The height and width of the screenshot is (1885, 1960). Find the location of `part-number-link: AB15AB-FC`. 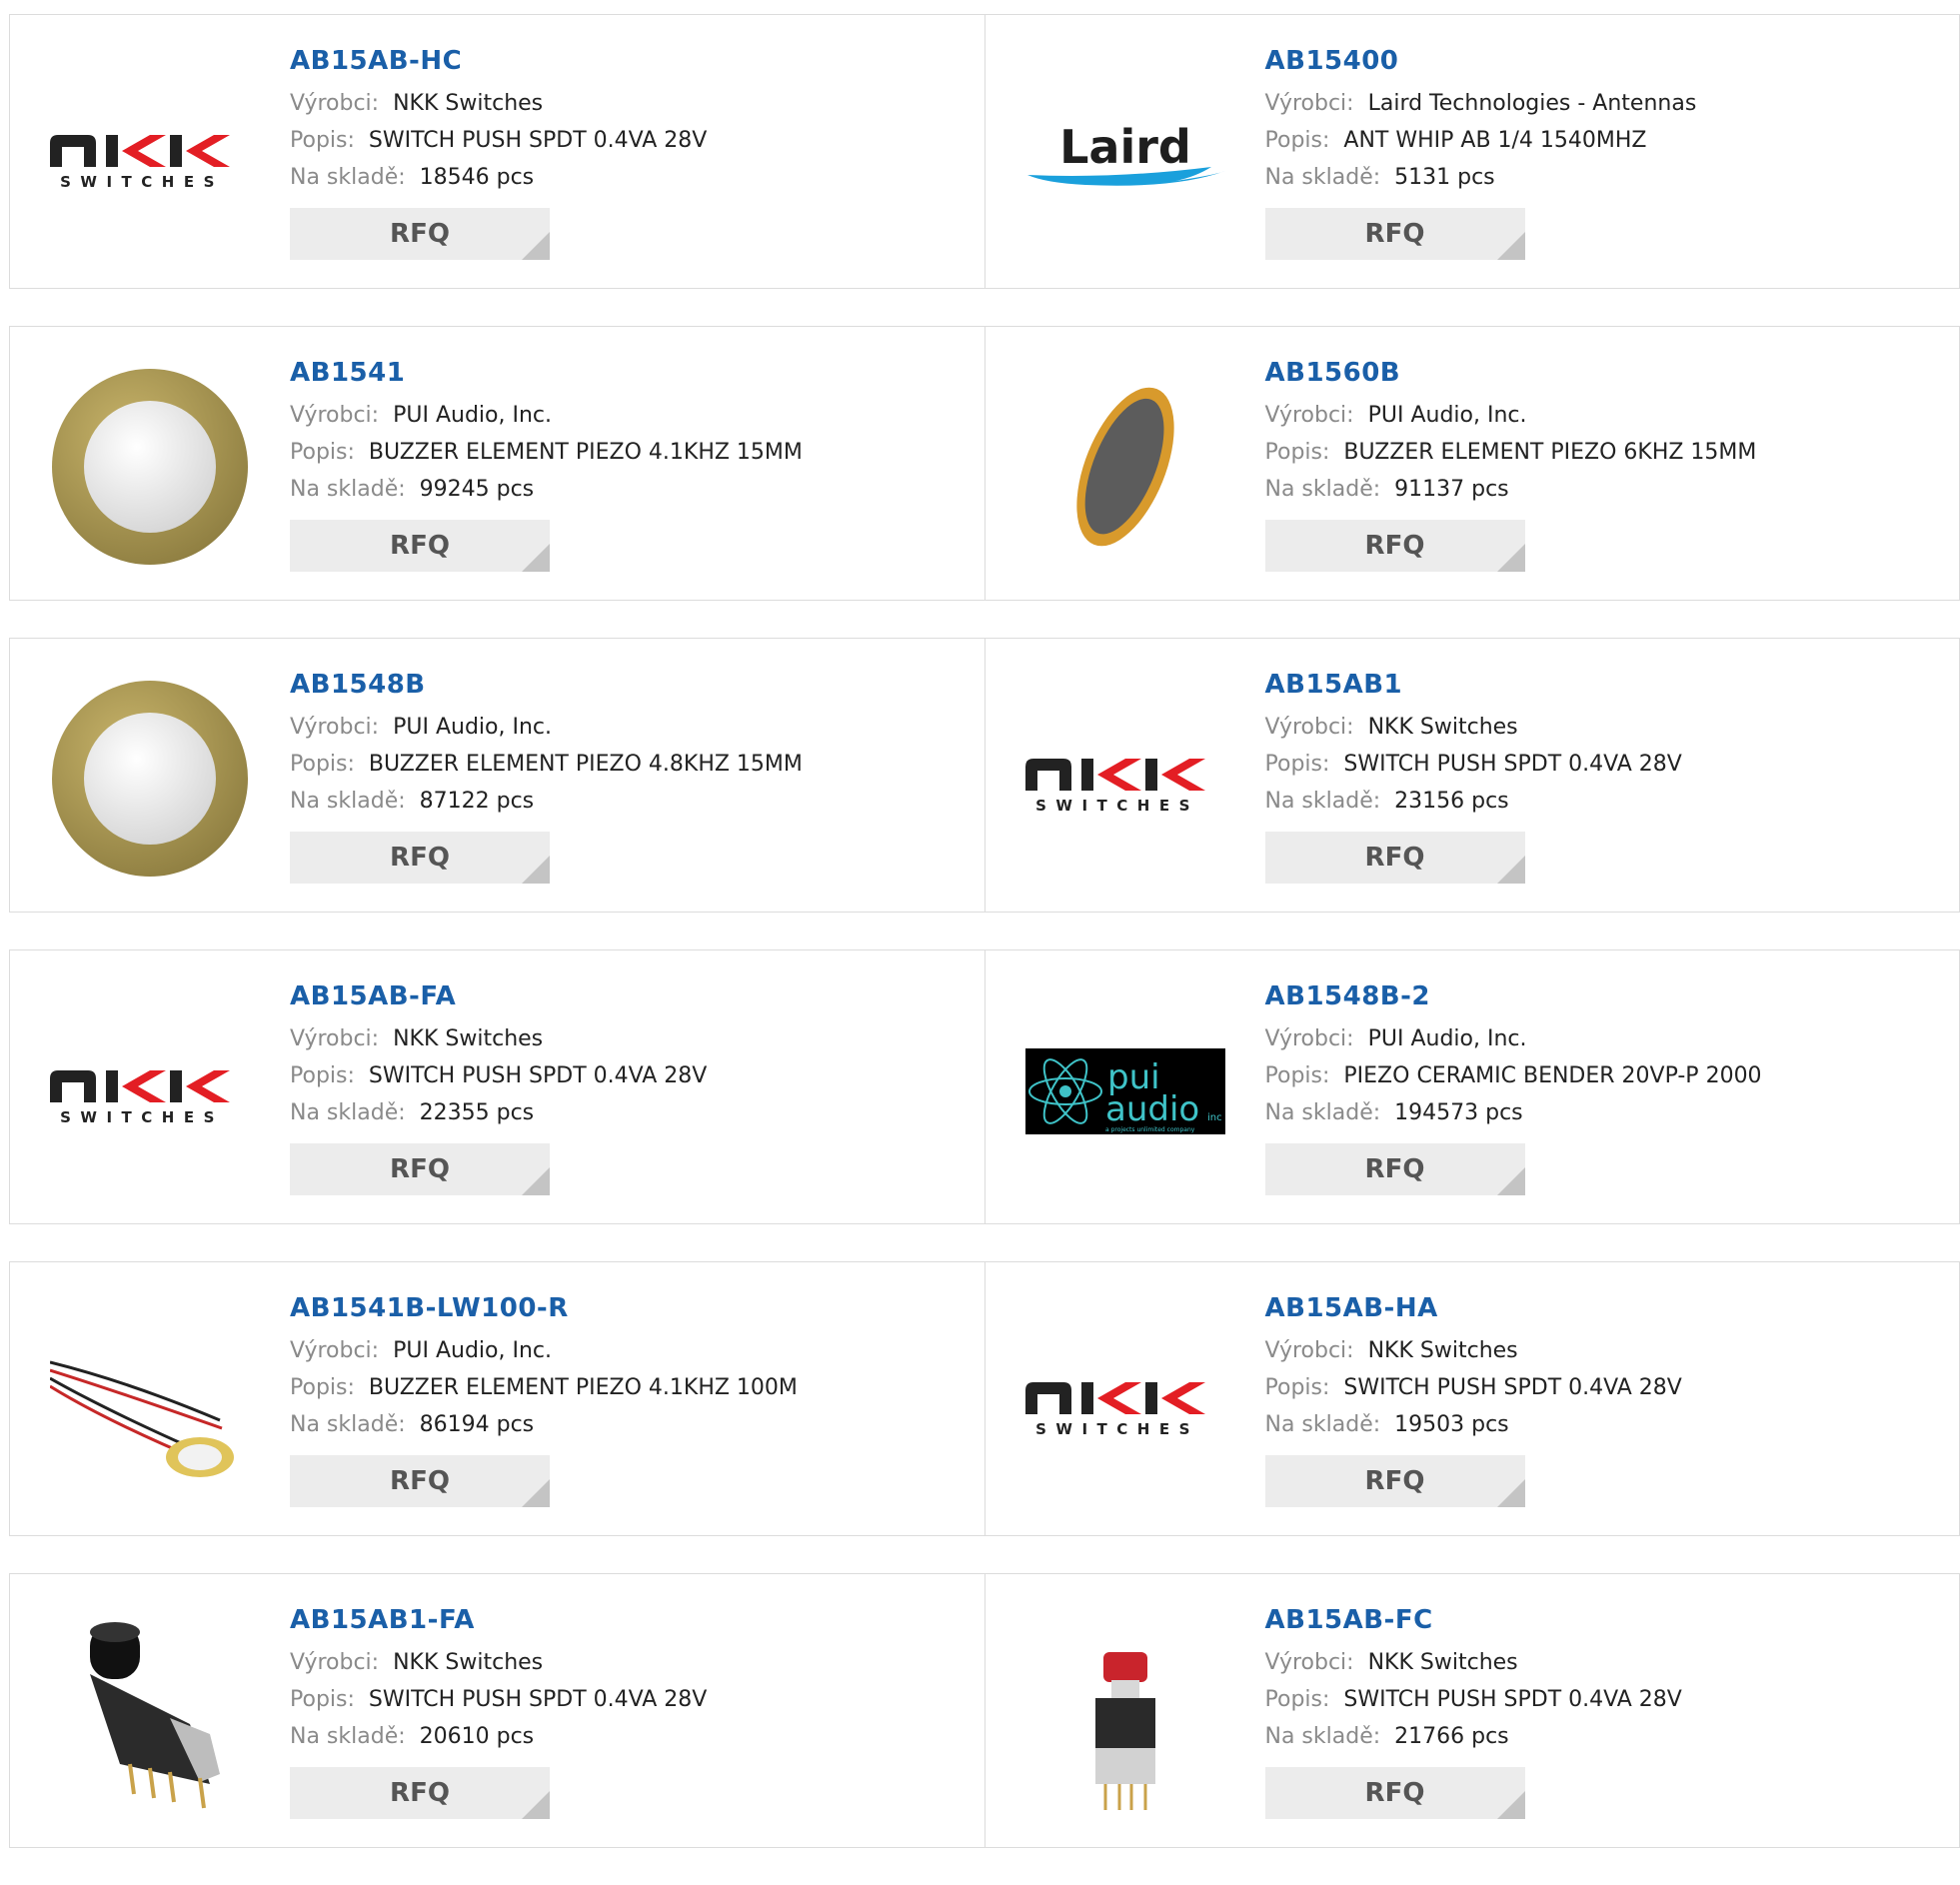

part-number-link: AB15AB-FC is located at coordinates (1474, 1620).